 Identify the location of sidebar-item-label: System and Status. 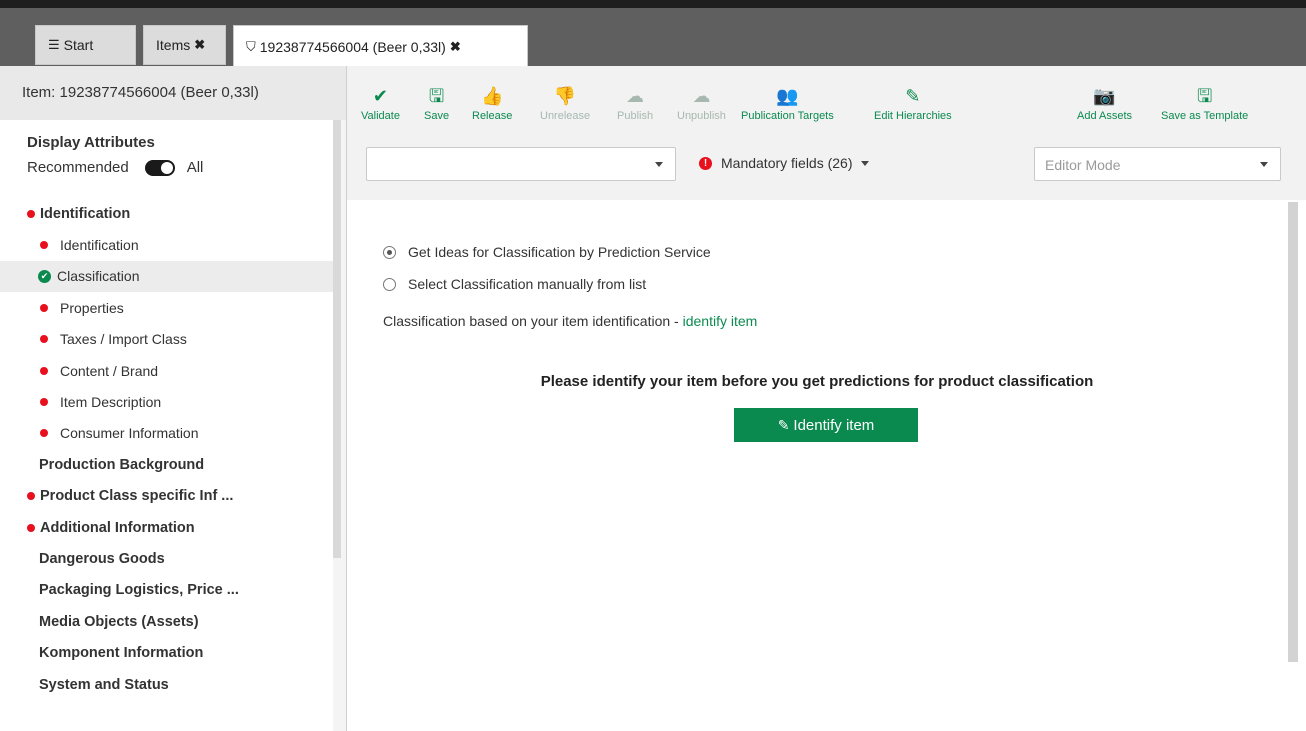
(104, 684).